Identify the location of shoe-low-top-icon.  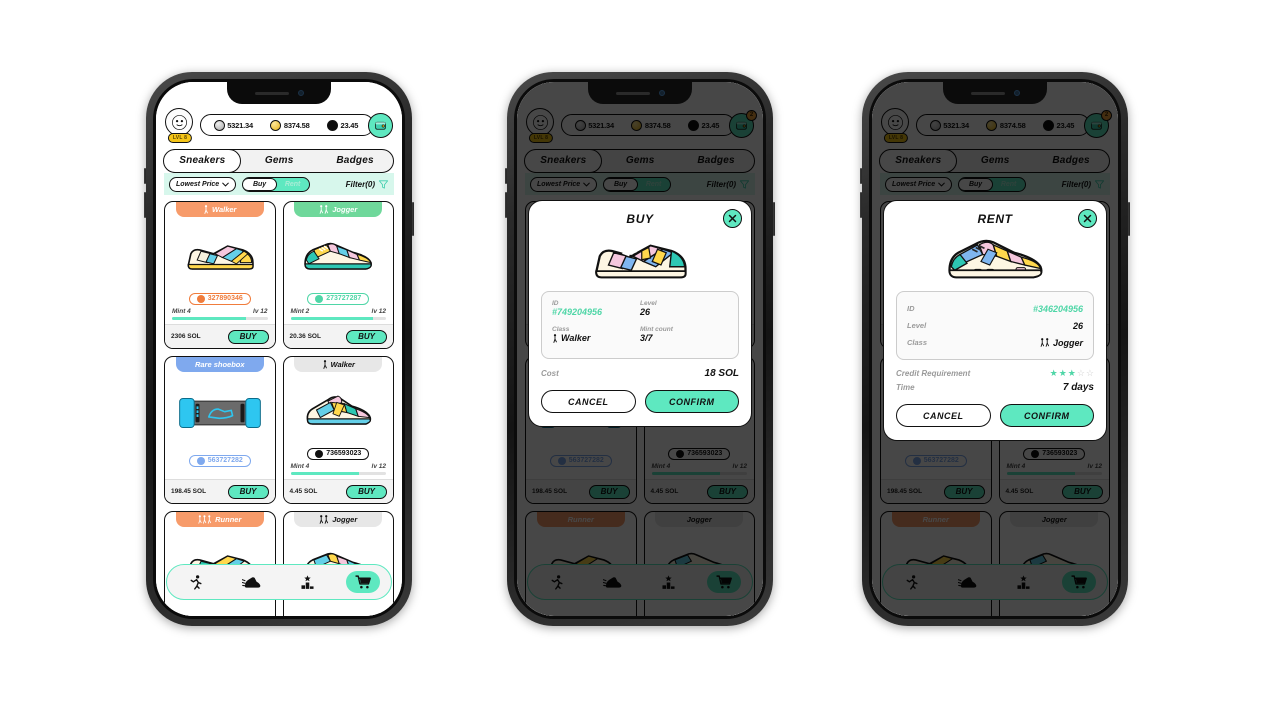
(641, 261).